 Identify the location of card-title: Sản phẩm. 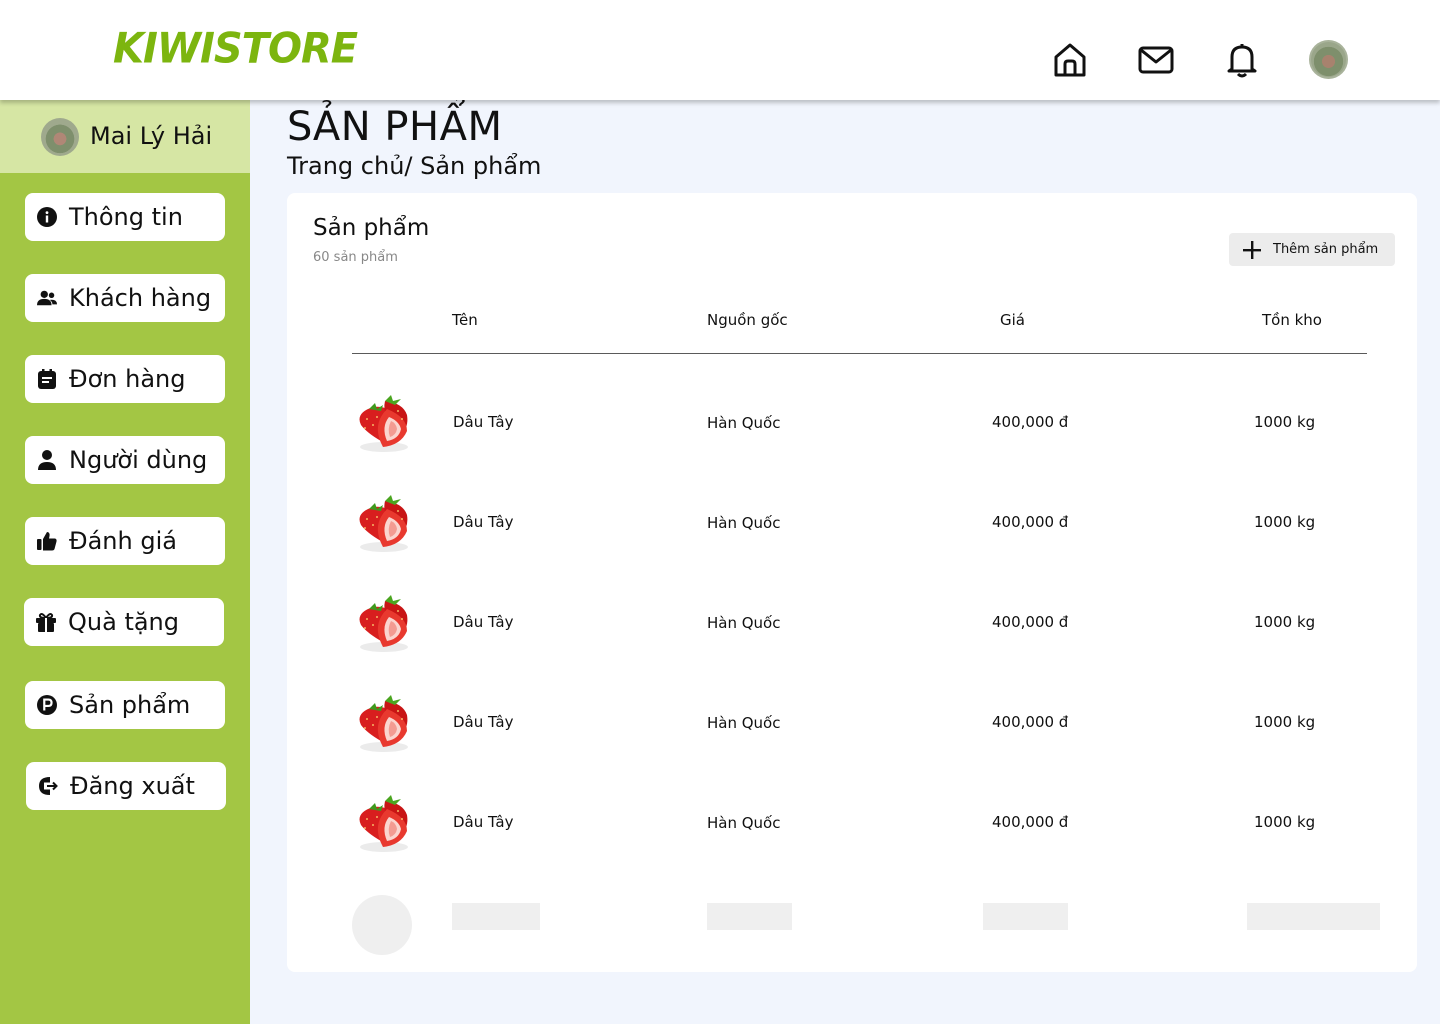
(371, 228).